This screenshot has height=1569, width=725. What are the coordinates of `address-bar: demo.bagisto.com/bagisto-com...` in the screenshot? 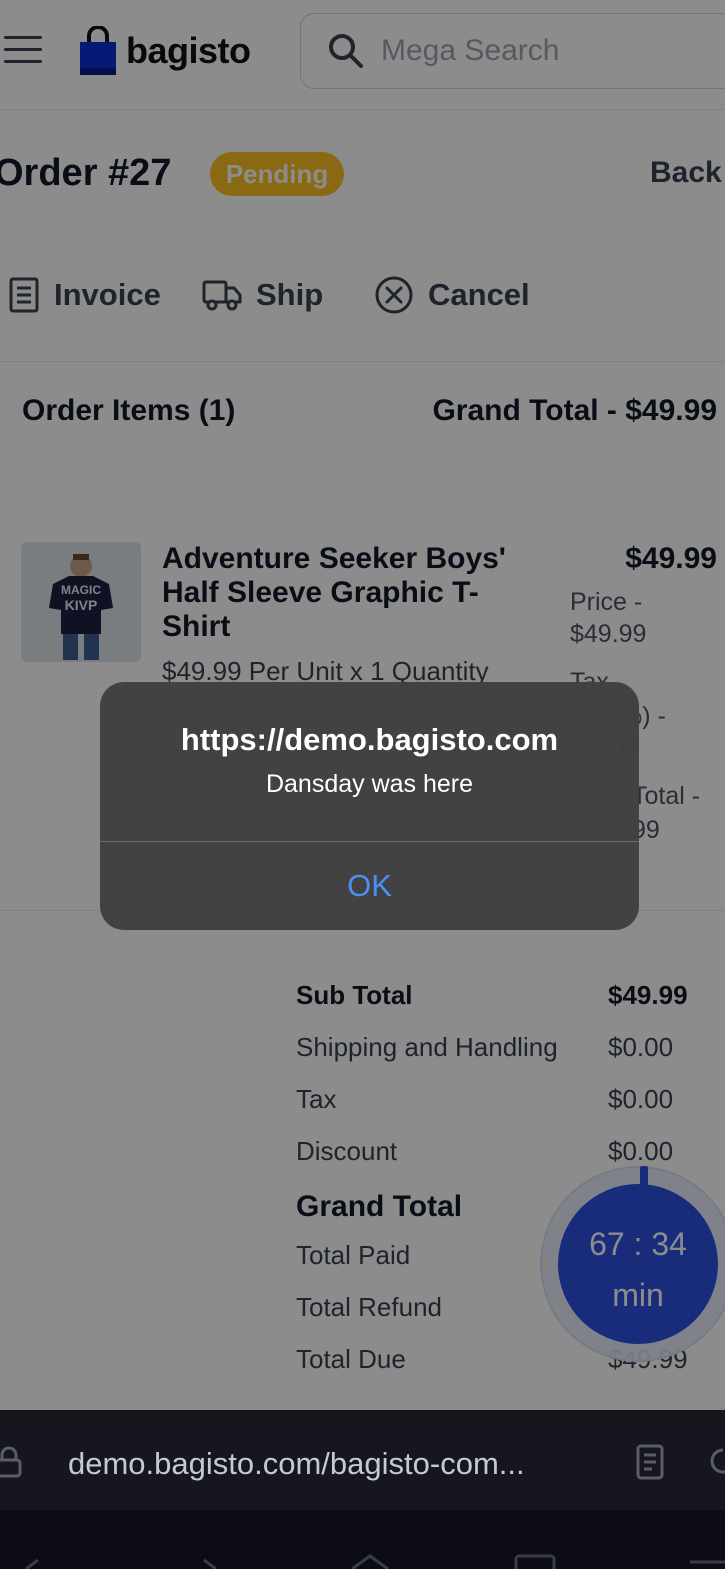 It's located at (362, 1460).